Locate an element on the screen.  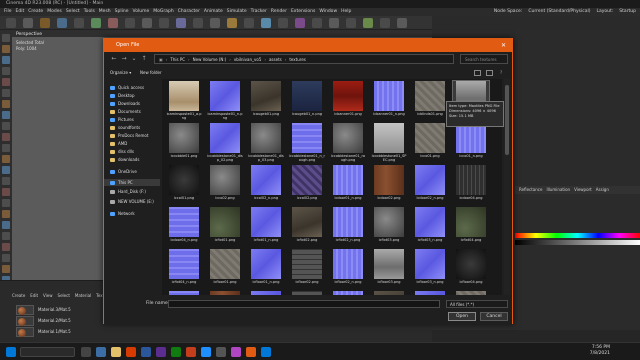
nav-item-downloads: Downloads is located at coordinates (125, 103).